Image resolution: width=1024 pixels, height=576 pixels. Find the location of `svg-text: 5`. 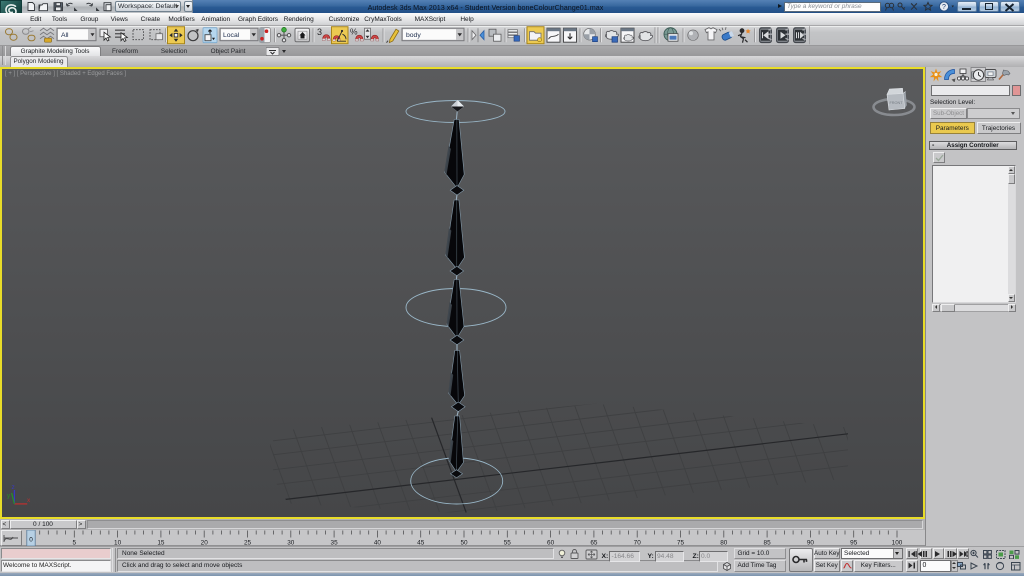

svg-text: 5 is located at coordinates (75, 542).